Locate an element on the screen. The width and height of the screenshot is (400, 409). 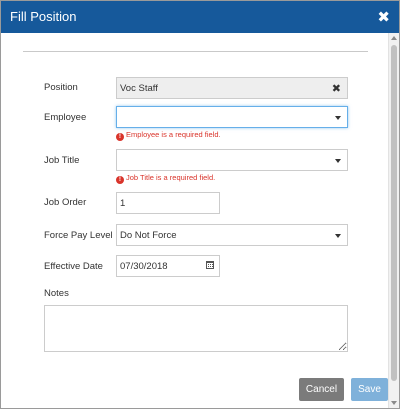
job-title-select is located at coordinates (232, 160).